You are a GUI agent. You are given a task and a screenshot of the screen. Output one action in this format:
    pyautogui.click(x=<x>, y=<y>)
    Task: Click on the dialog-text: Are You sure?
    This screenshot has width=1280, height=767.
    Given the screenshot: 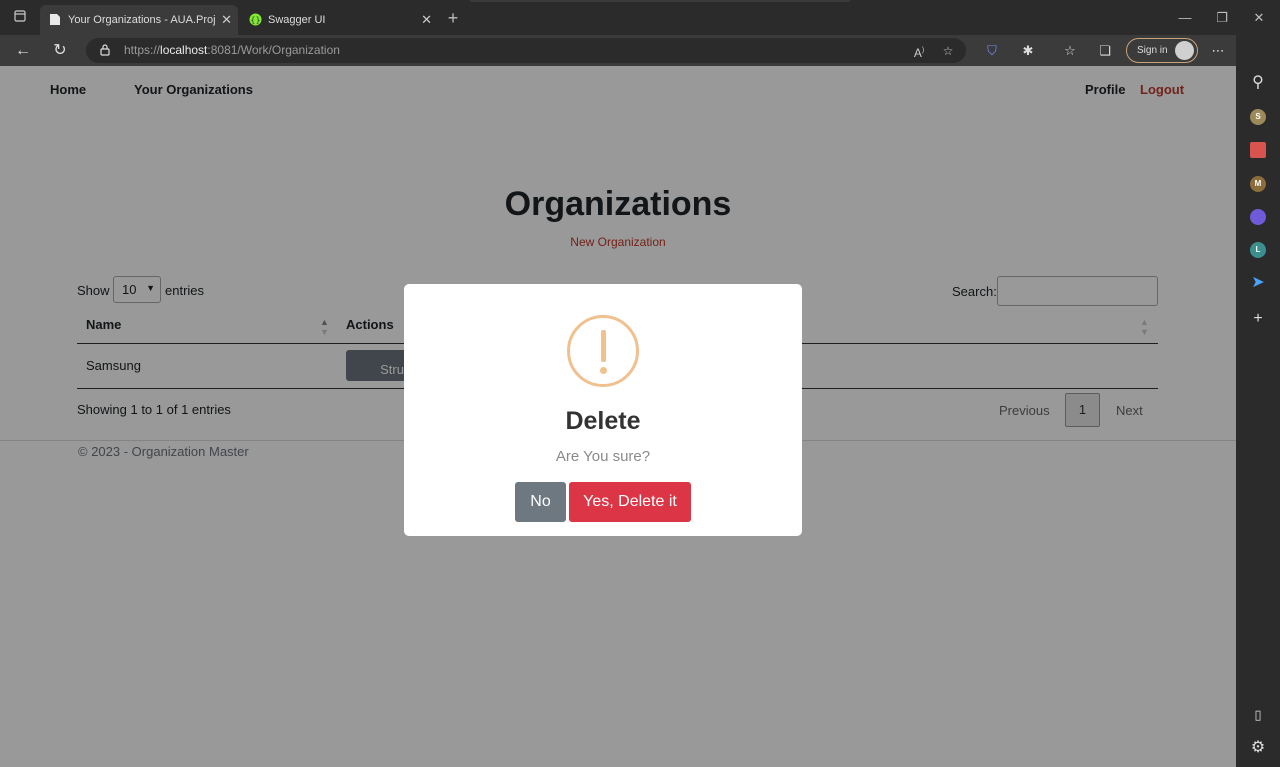 What is the action you would take?
    pyautogui.click(x=603, y=456)
    